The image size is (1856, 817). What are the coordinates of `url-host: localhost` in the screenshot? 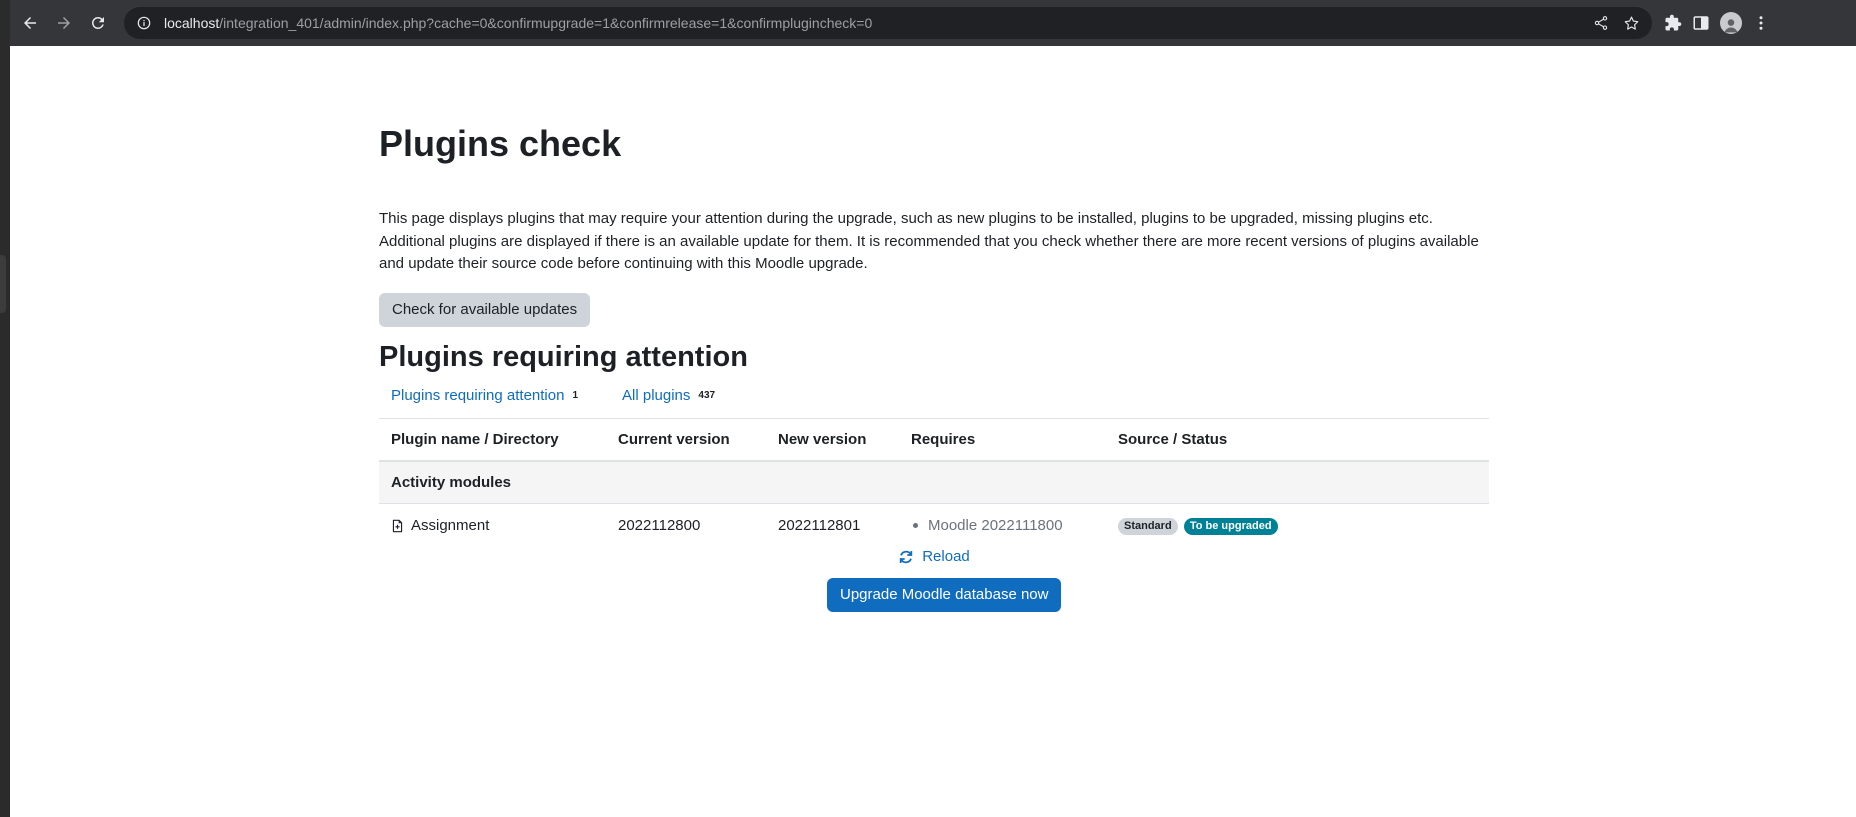 It's located at (192, 23).